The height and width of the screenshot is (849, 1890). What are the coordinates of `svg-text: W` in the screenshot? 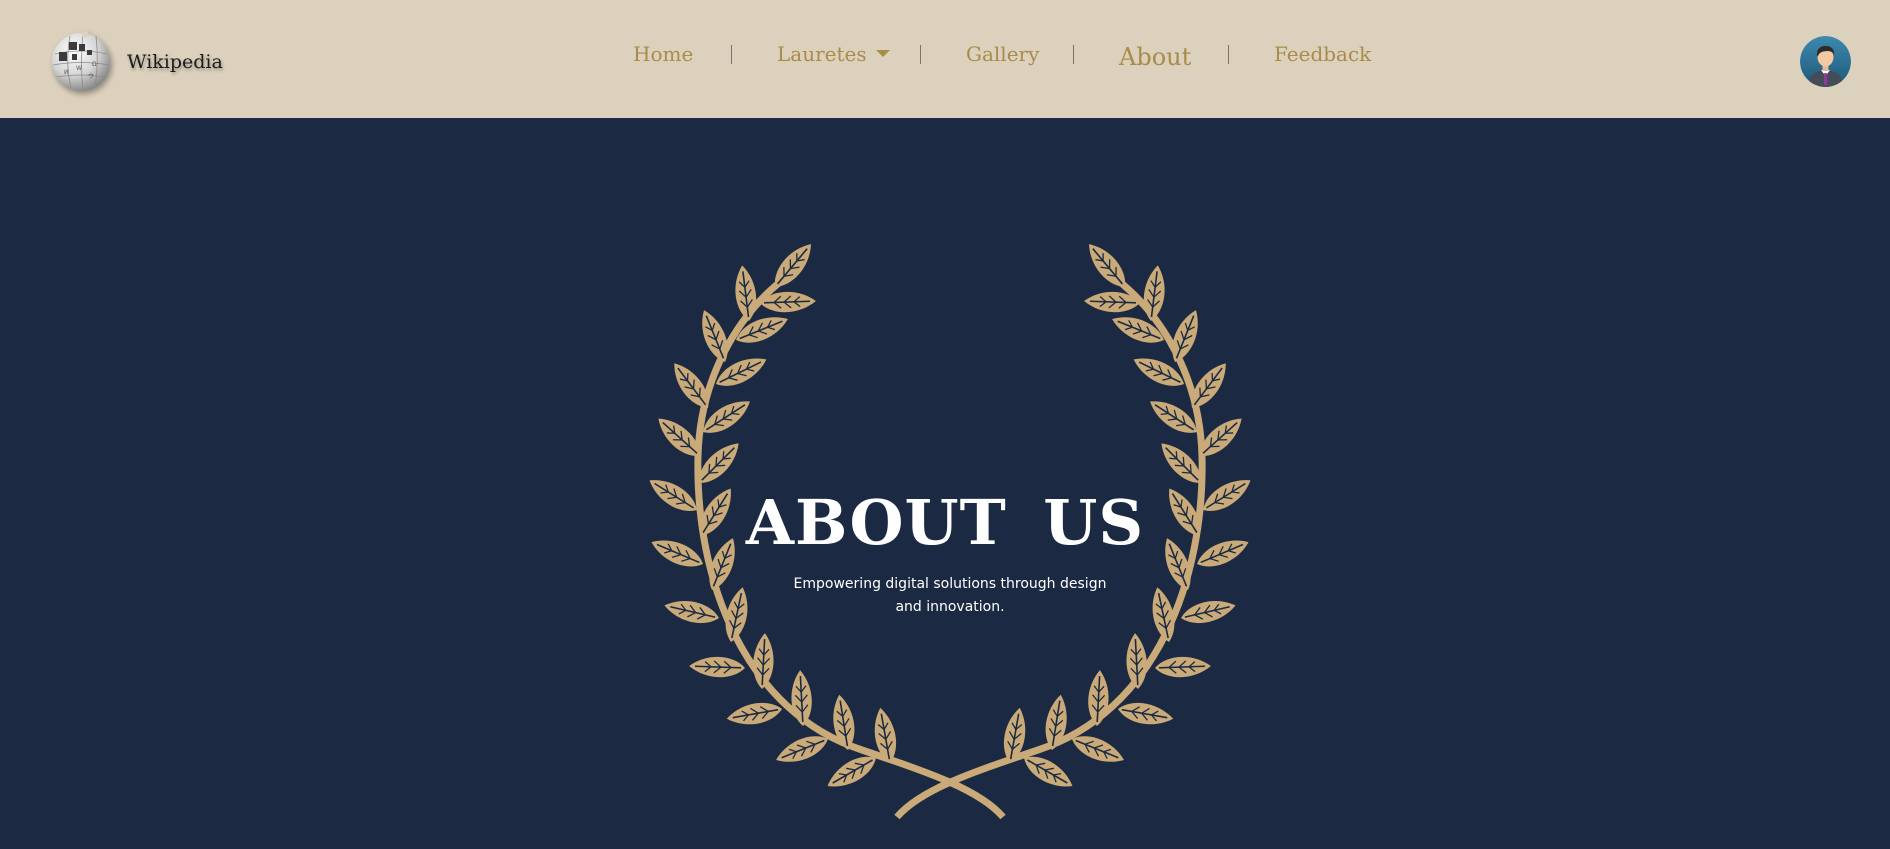 It's located at (79, 68).